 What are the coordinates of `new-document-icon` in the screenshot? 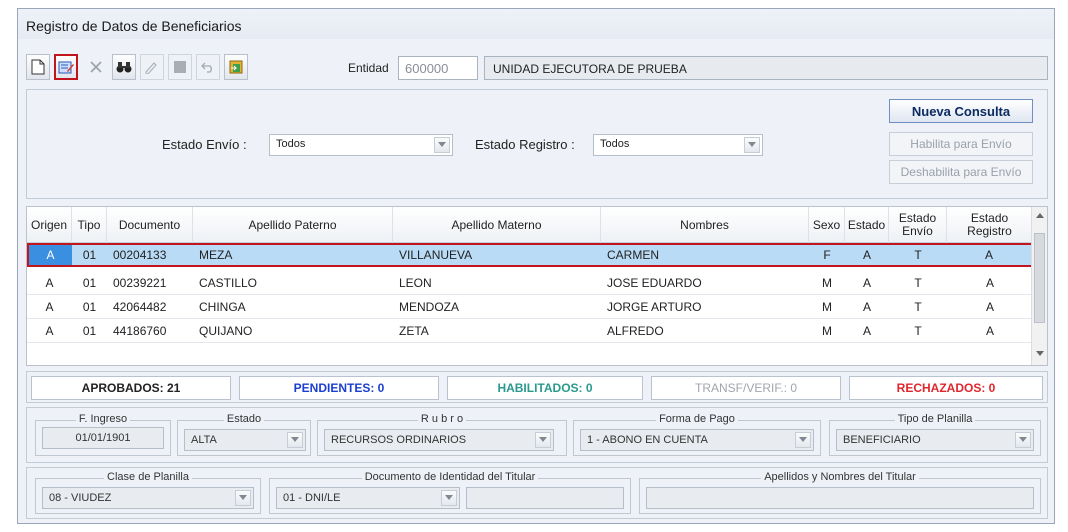 It's located at (38, 67).